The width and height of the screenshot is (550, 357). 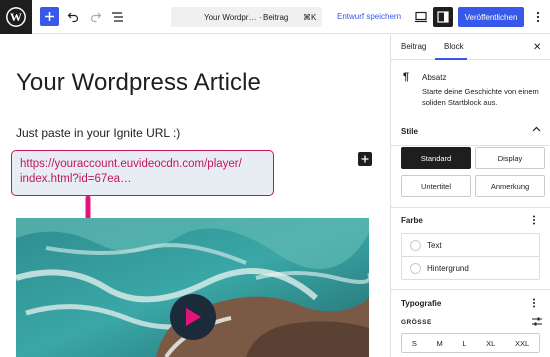 What do you see at coordinates (464, 343) in the screenshot?
I see `size-l-option: L` at bounding box center [464, 343].